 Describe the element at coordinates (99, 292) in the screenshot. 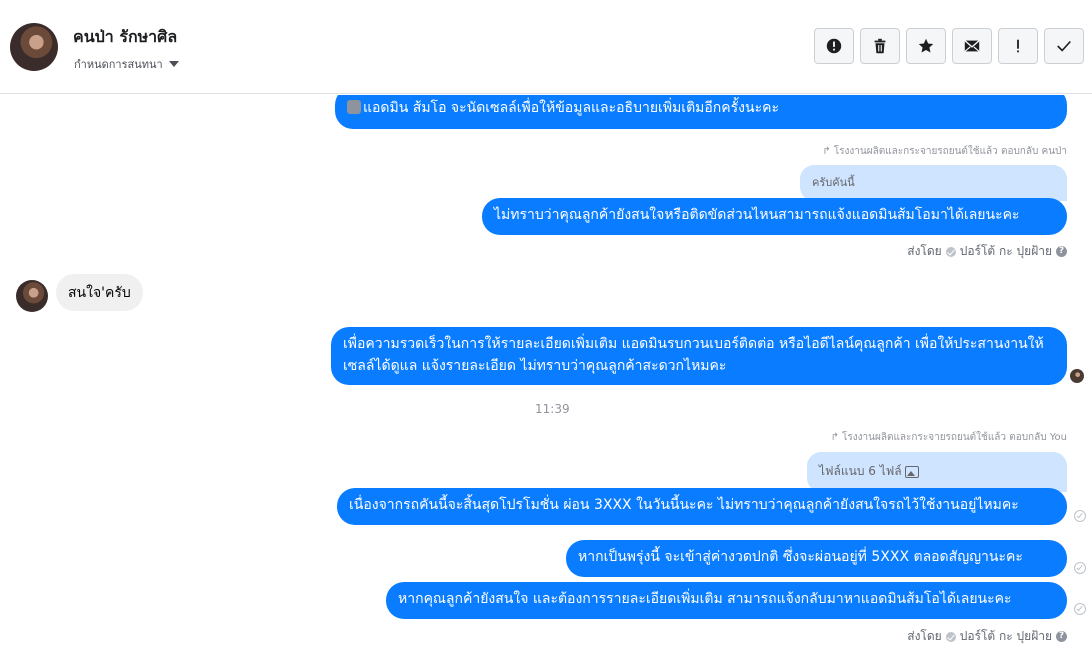

I see `incoming-message: สนใจ'ครับ` at that location.